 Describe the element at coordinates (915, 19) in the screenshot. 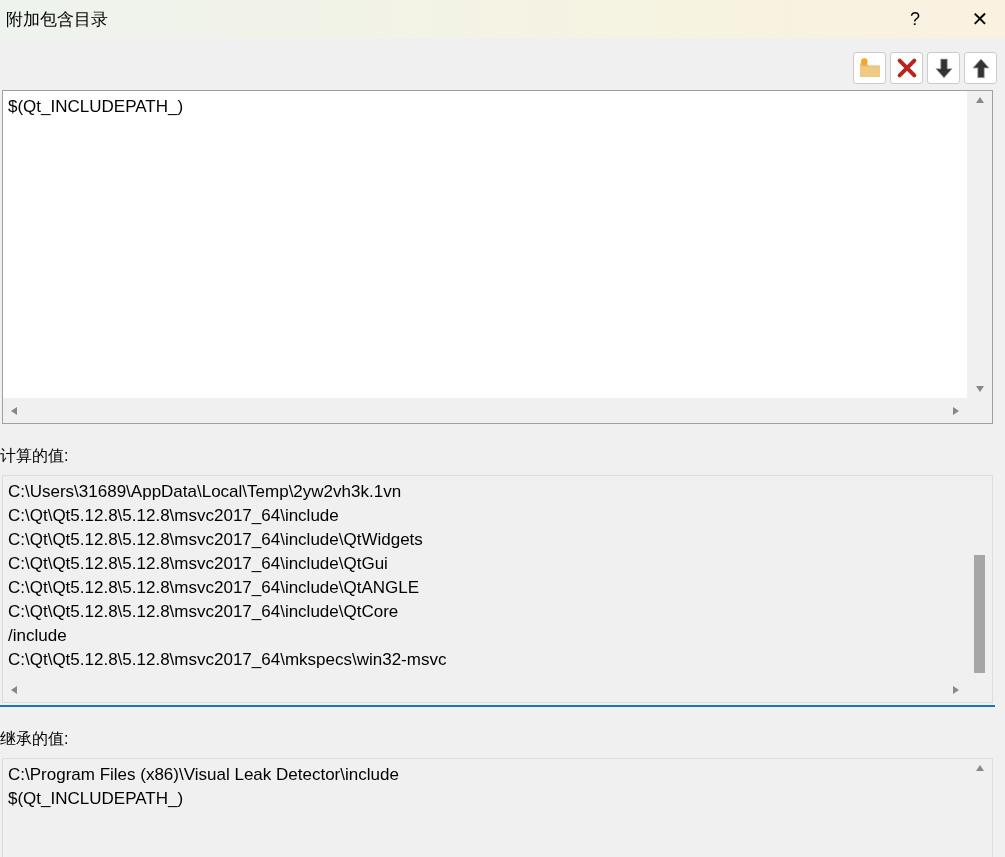

I see `help-button: ?` at that location.